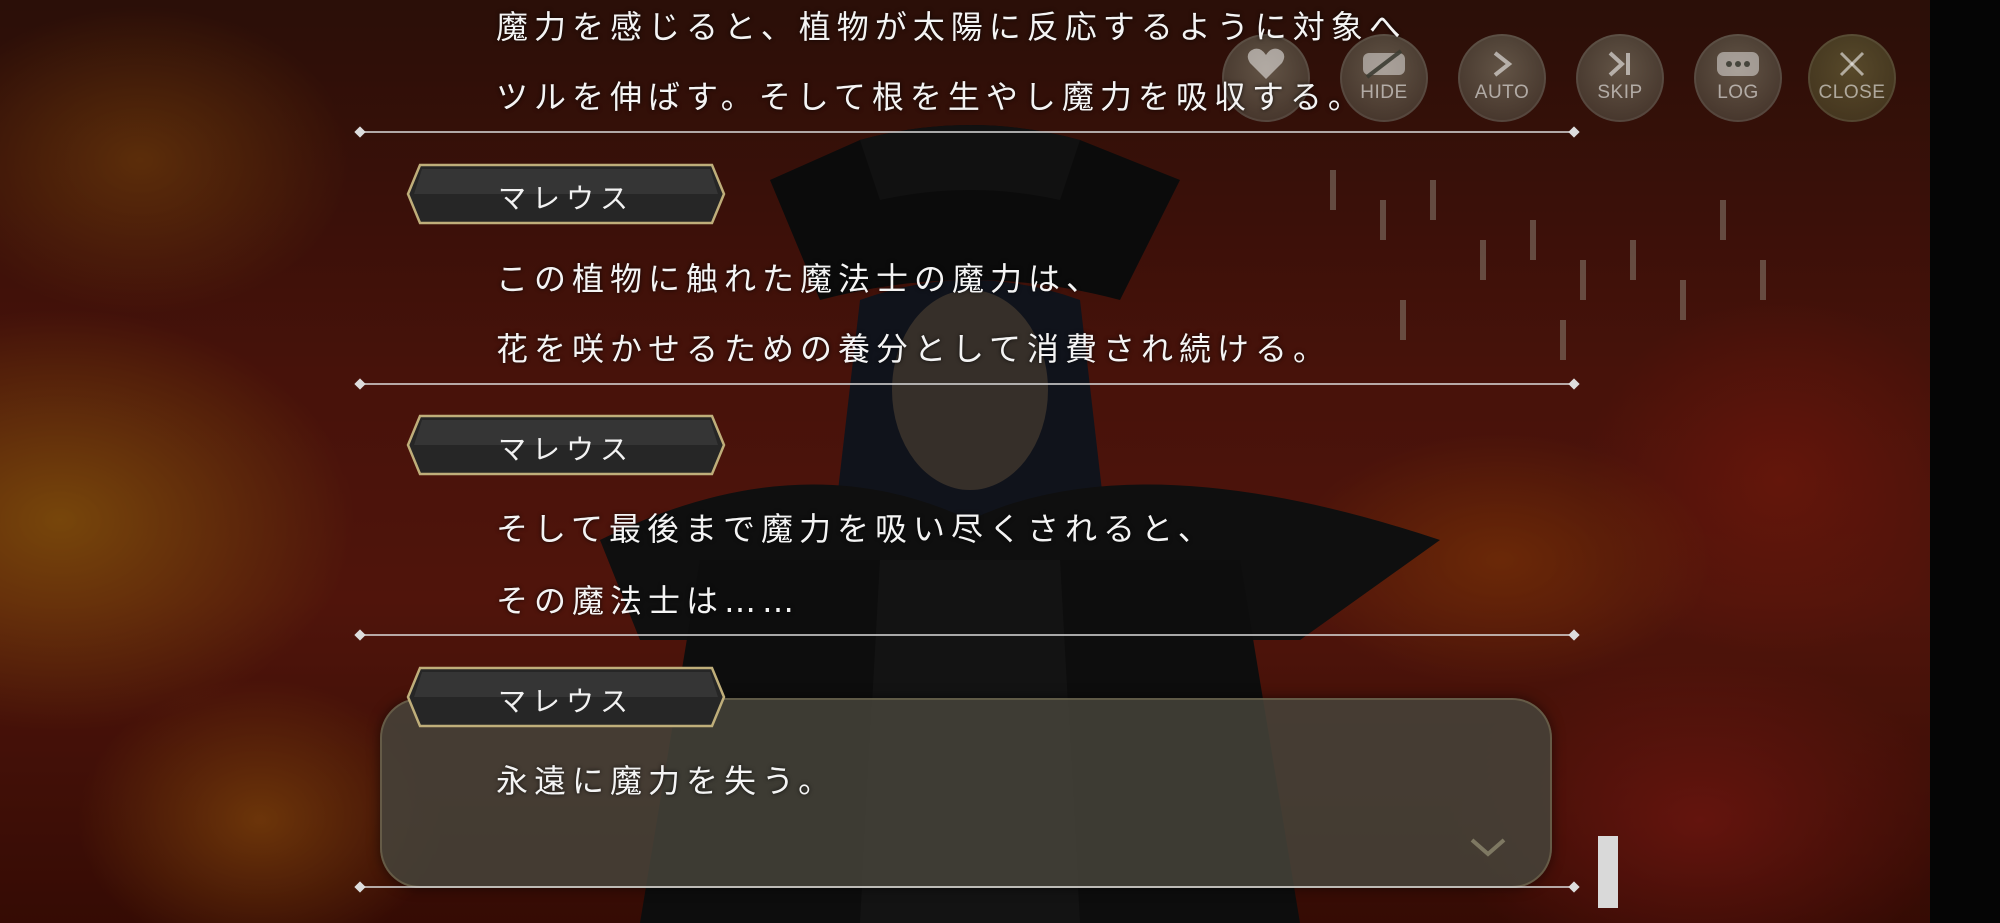 The height and width of the screenshot is (923, 2000). I want to click on log-line: 魔力を感じると、植物が太陽に反応するように対象へ, so click(951, 27).